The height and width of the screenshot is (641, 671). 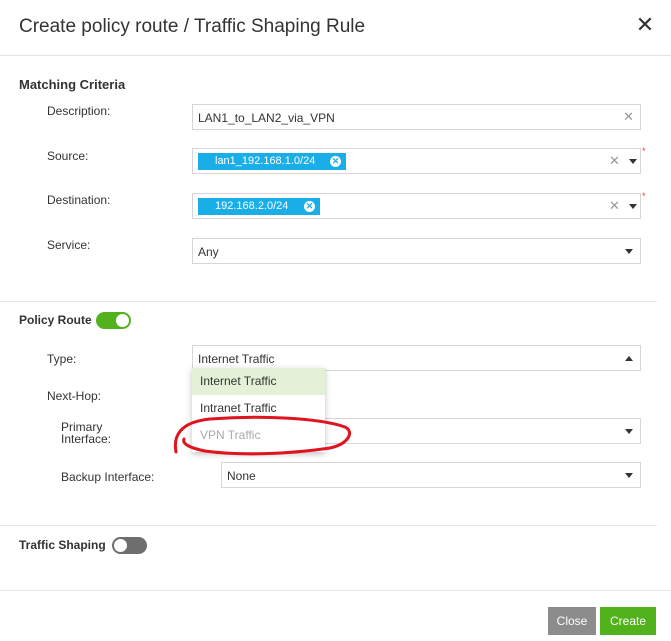 I want to click on footer-divider, so click(x=335, y=590).